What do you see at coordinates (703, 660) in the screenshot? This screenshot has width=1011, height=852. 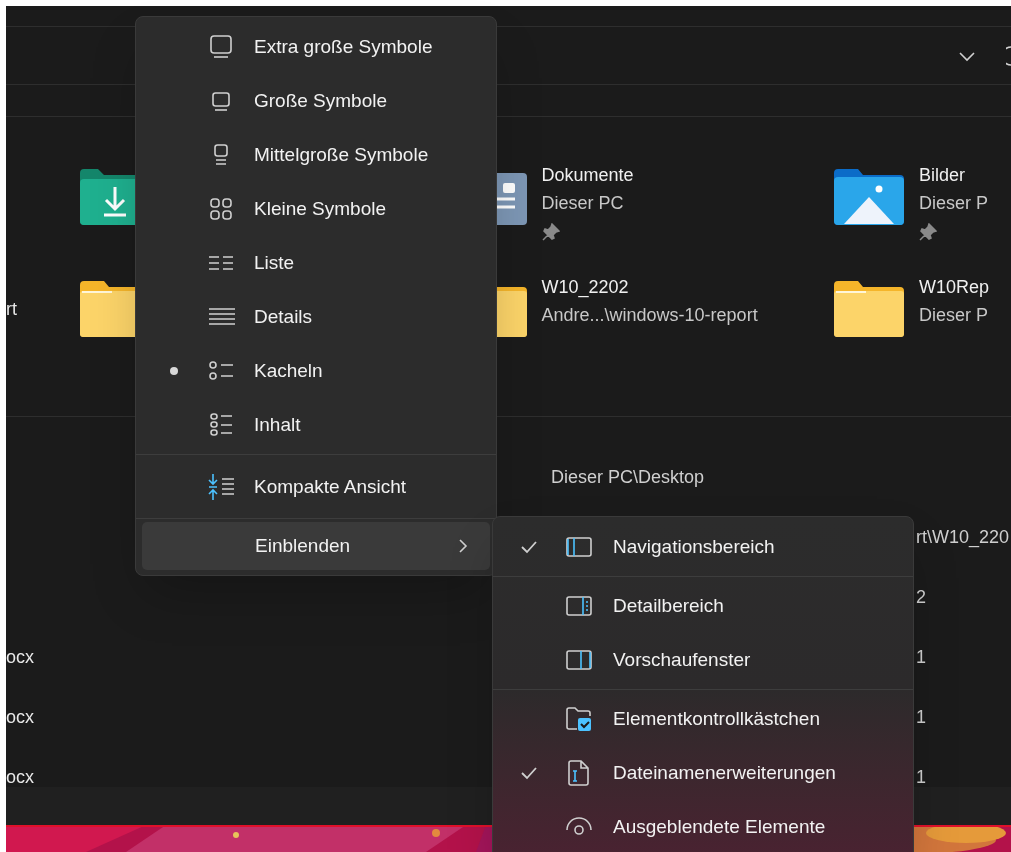 I see `menu-item: Vorschaufenster` at bounding box center [703, 660].